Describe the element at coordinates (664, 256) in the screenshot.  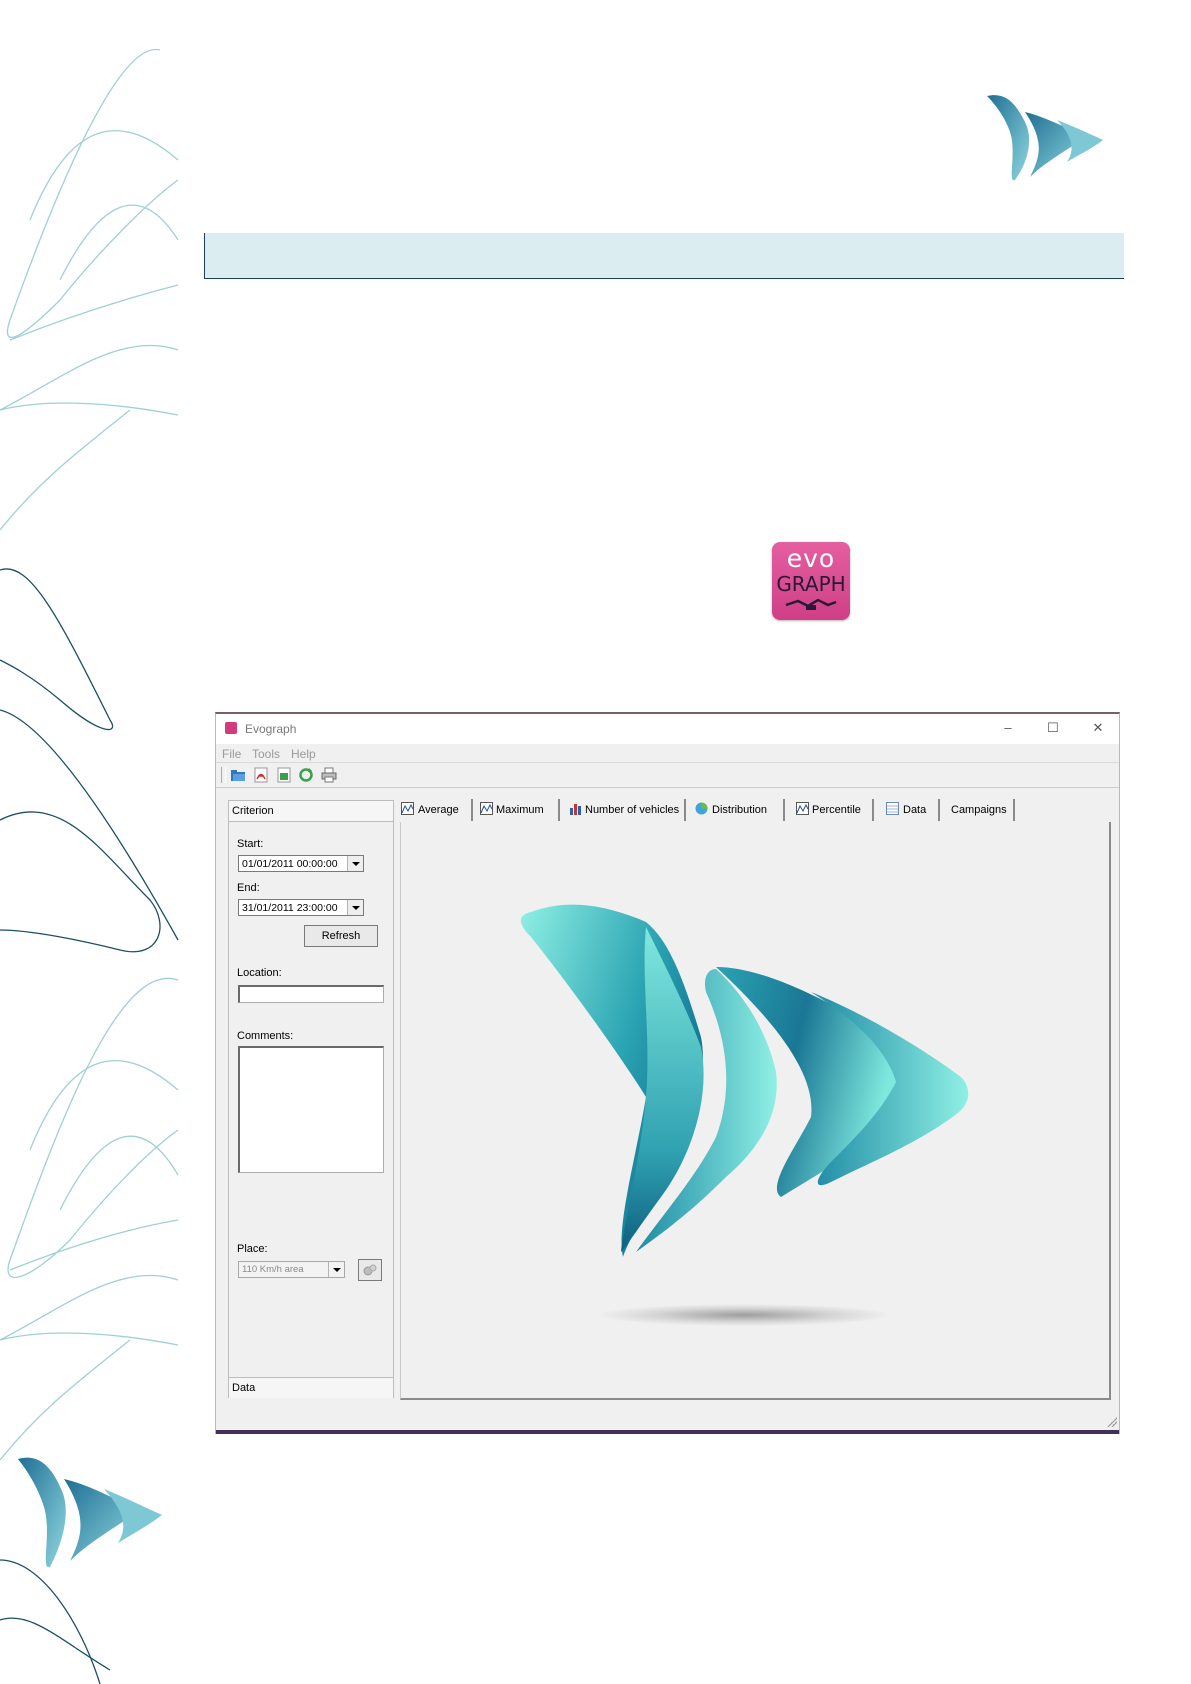
I see `section-header-band` at that location.